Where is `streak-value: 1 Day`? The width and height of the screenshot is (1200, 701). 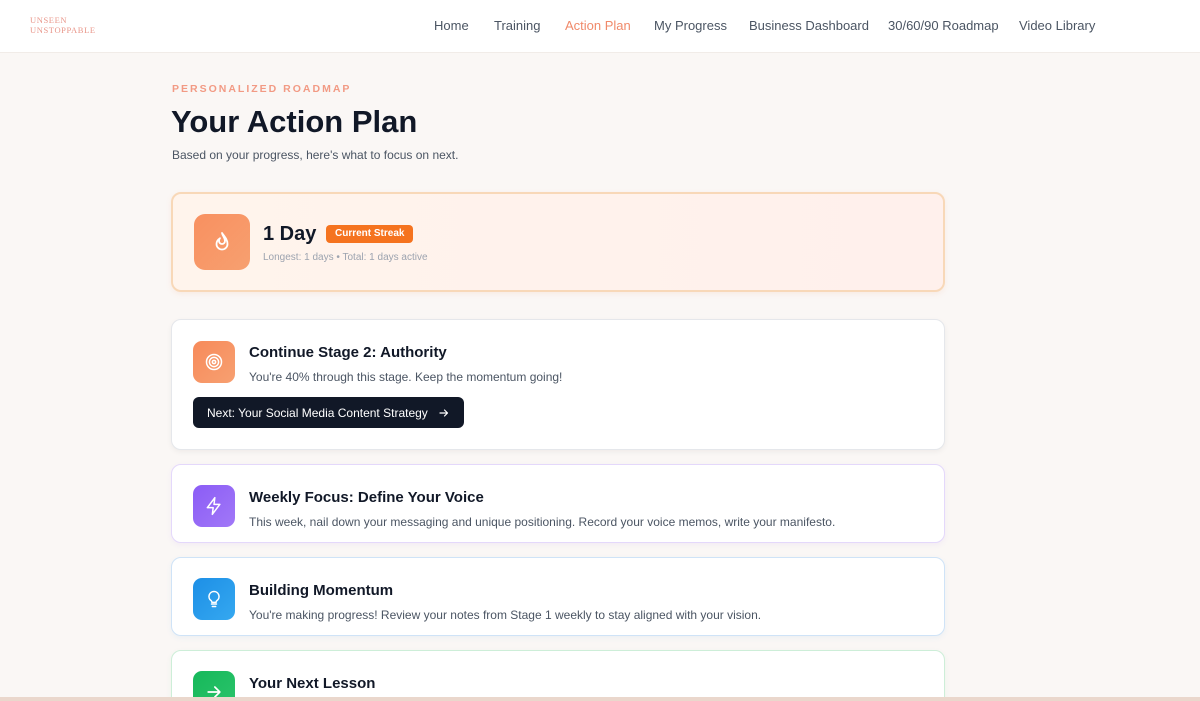 streak-value: 1 Day is located at coordinates (290, 234).